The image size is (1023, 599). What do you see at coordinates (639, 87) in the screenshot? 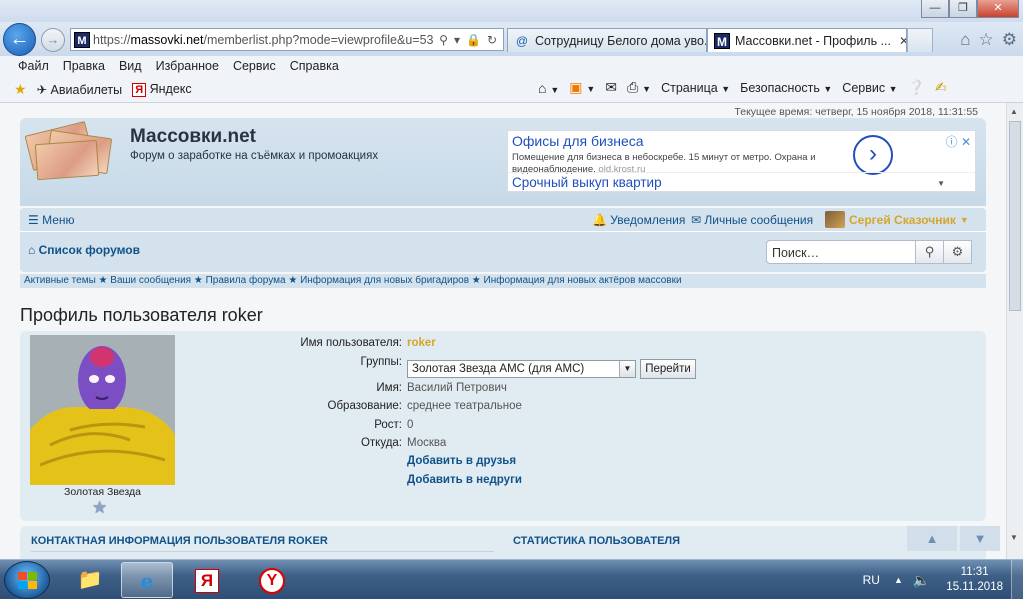
I see `print-icon: ⎙ ▼` at bounding box center [639, 87].